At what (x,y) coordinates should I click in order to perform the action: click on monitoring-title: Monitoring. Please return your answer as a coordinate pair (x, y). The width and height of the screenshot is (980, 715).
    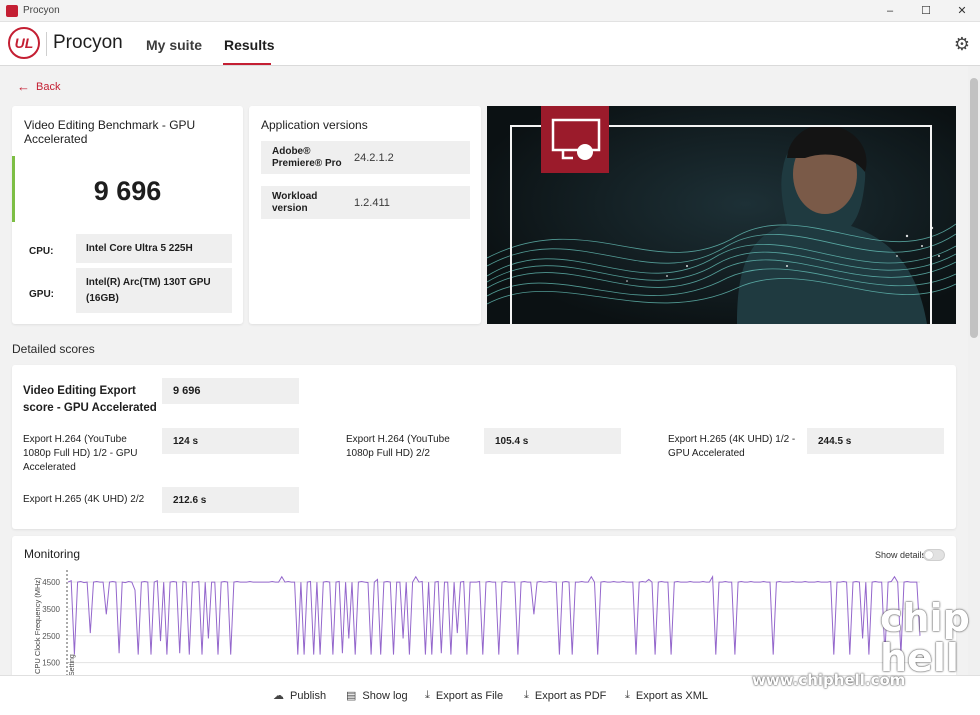
    Looking at the image, I should click on (52, 554).